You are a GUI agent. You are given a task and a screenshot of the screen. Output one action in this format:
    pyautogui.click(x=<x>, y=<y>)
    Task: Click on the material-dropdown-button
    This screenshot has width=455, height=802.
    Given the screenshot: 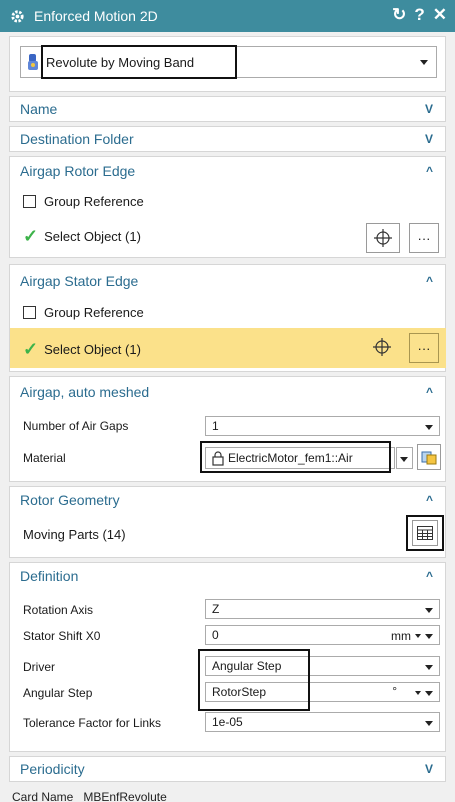 What is the action you would take?
    pyautogui.click(x=404, y=458)
    